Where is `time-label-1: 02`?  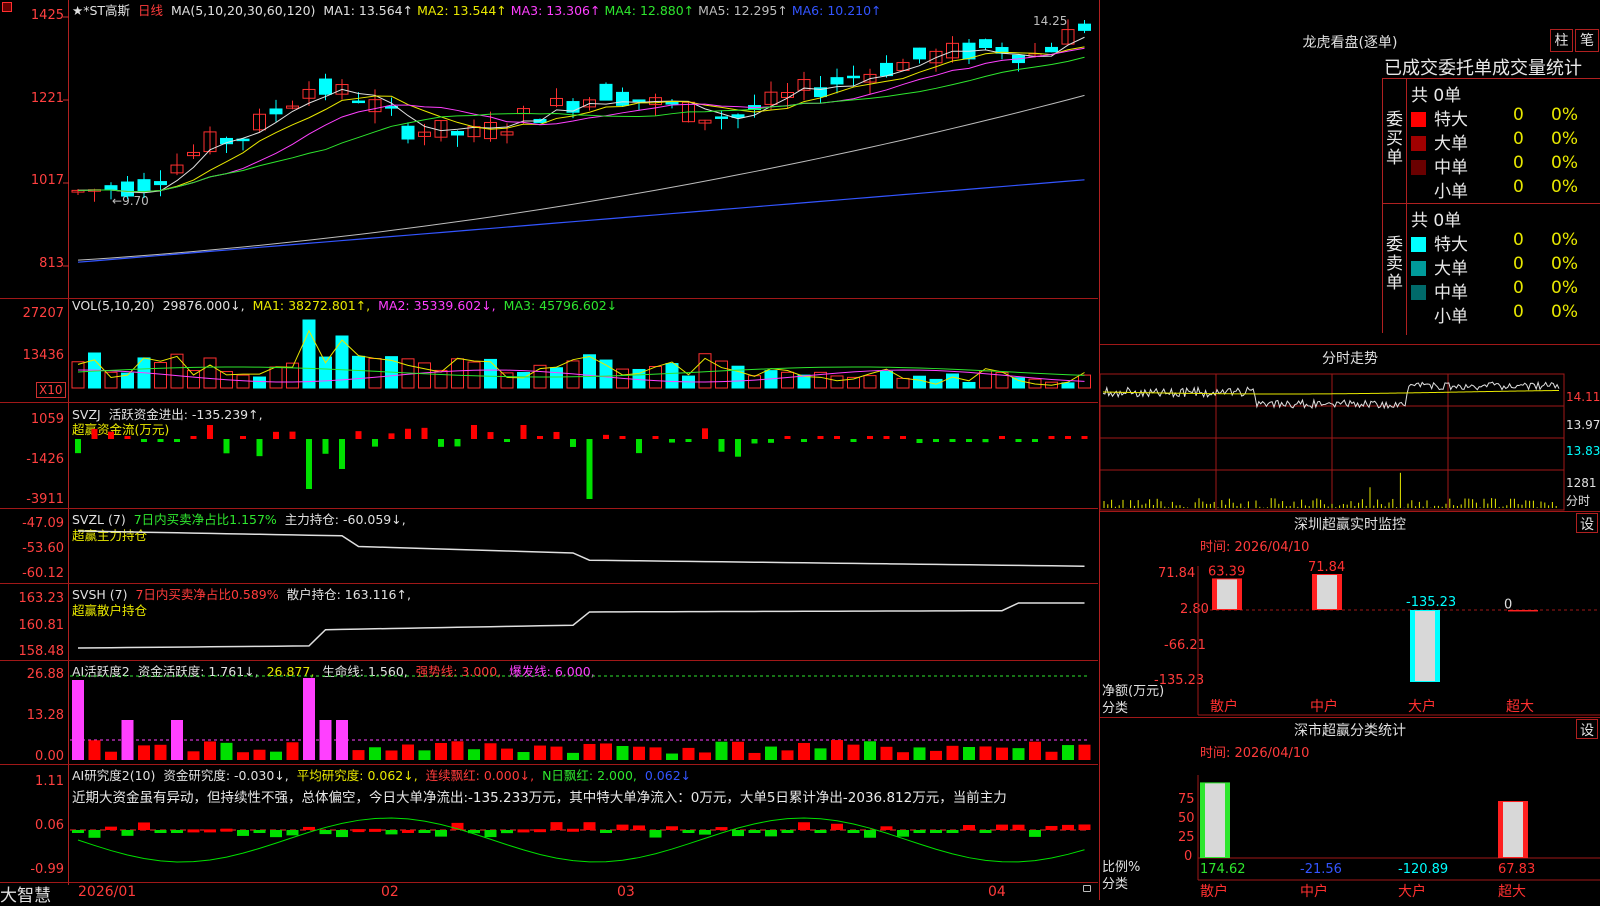 time-label-1: 02 is located at coordinates (390, 892).